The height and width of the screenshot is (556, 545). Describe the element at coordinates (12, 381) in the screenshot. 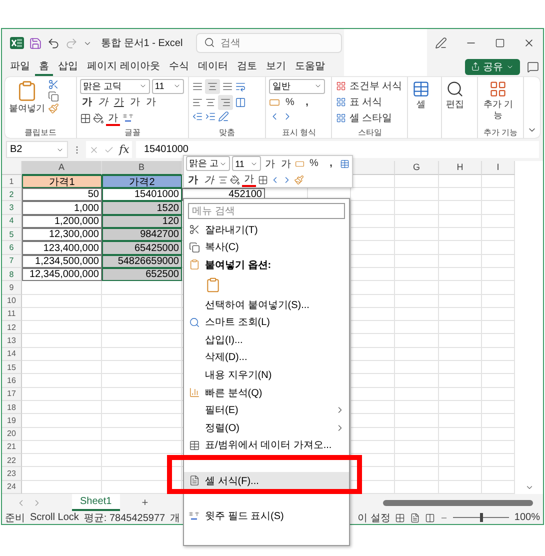

I see `row-header: 16` at that location.